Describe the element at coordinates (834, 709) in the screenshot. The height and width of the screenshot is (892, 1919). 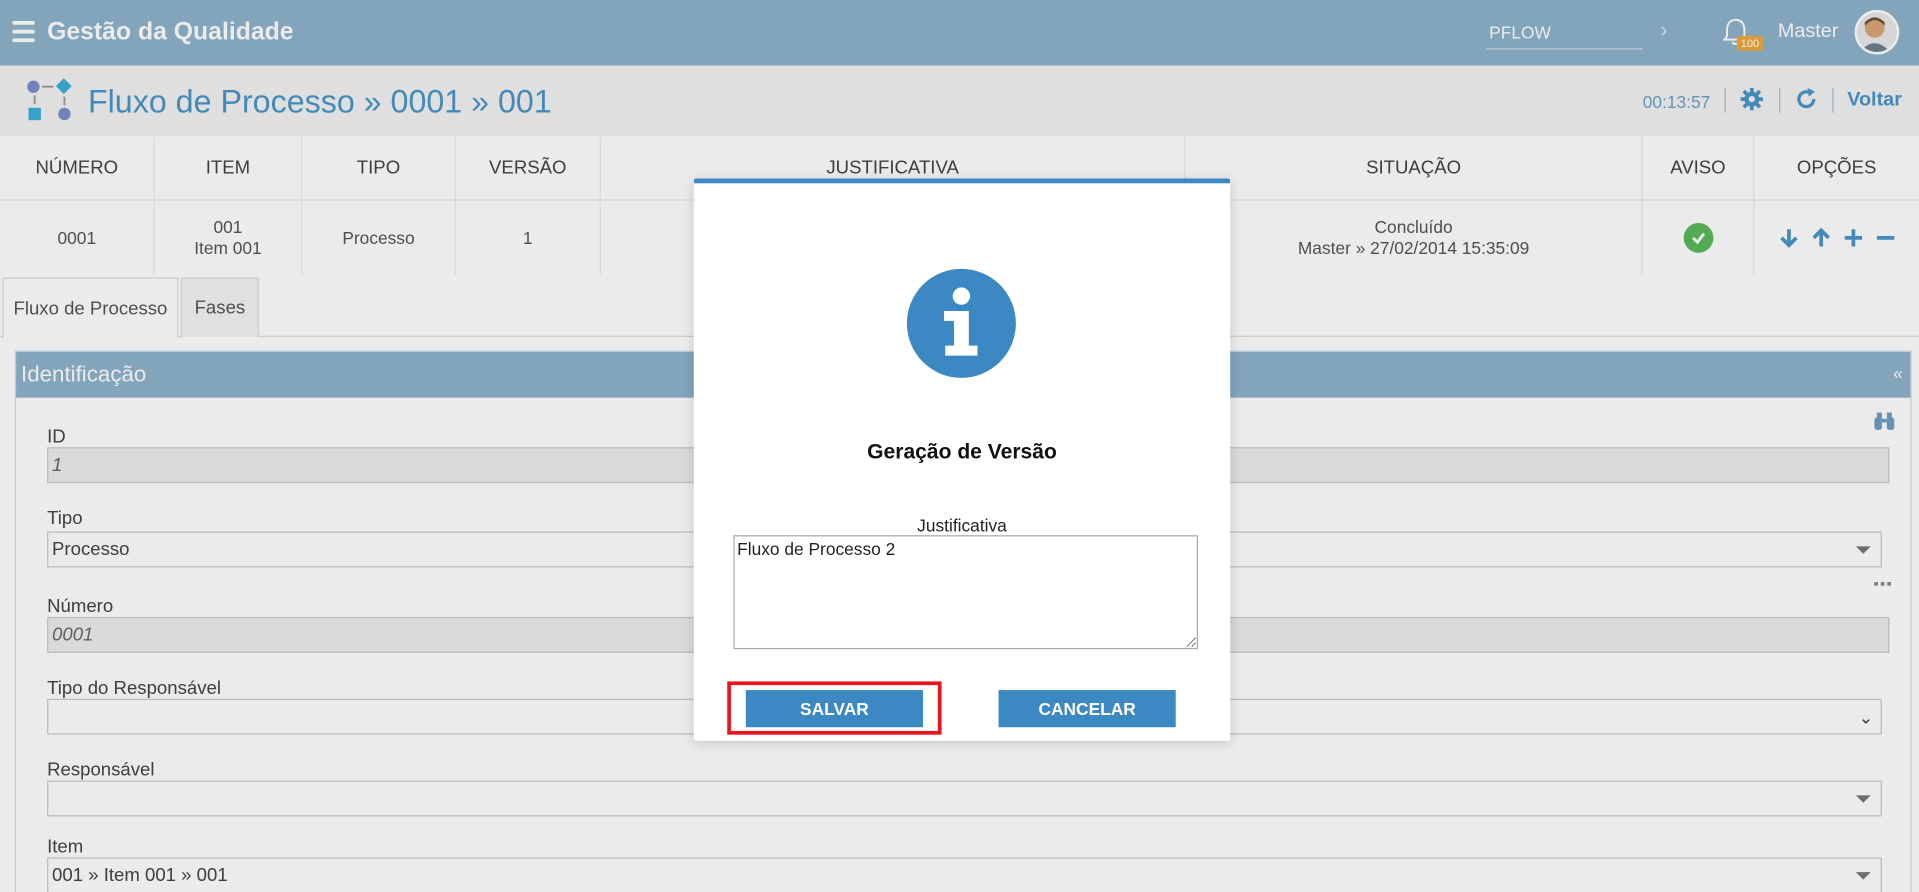
I see `save-button: SALVAR` at that location.